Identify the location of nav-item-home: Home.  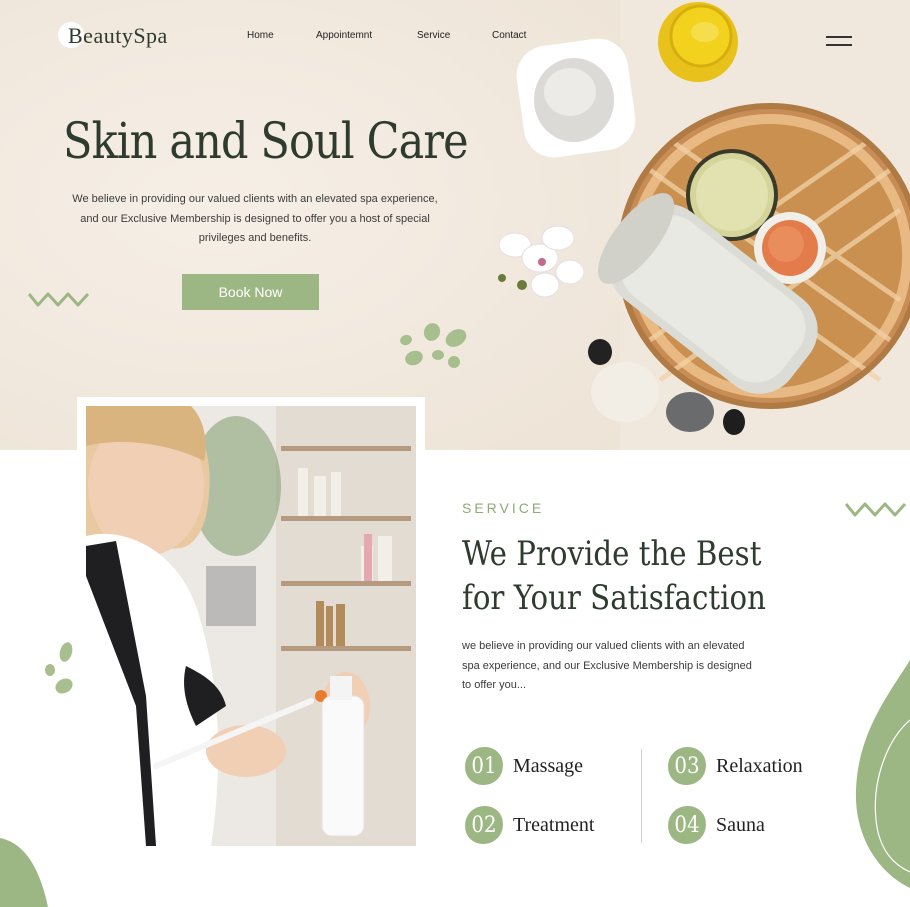
(260, 35).